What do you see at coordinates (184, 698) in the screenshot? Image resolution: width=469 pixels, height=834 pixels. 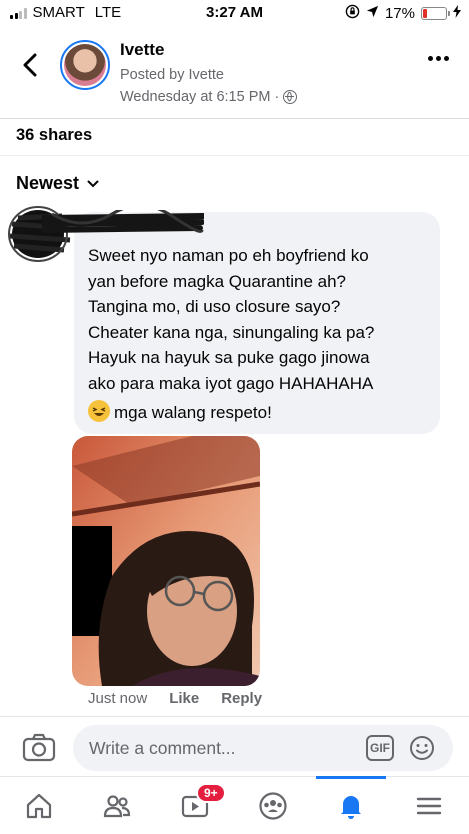 I see `like-button: Like` at bounding box center [184, 698].